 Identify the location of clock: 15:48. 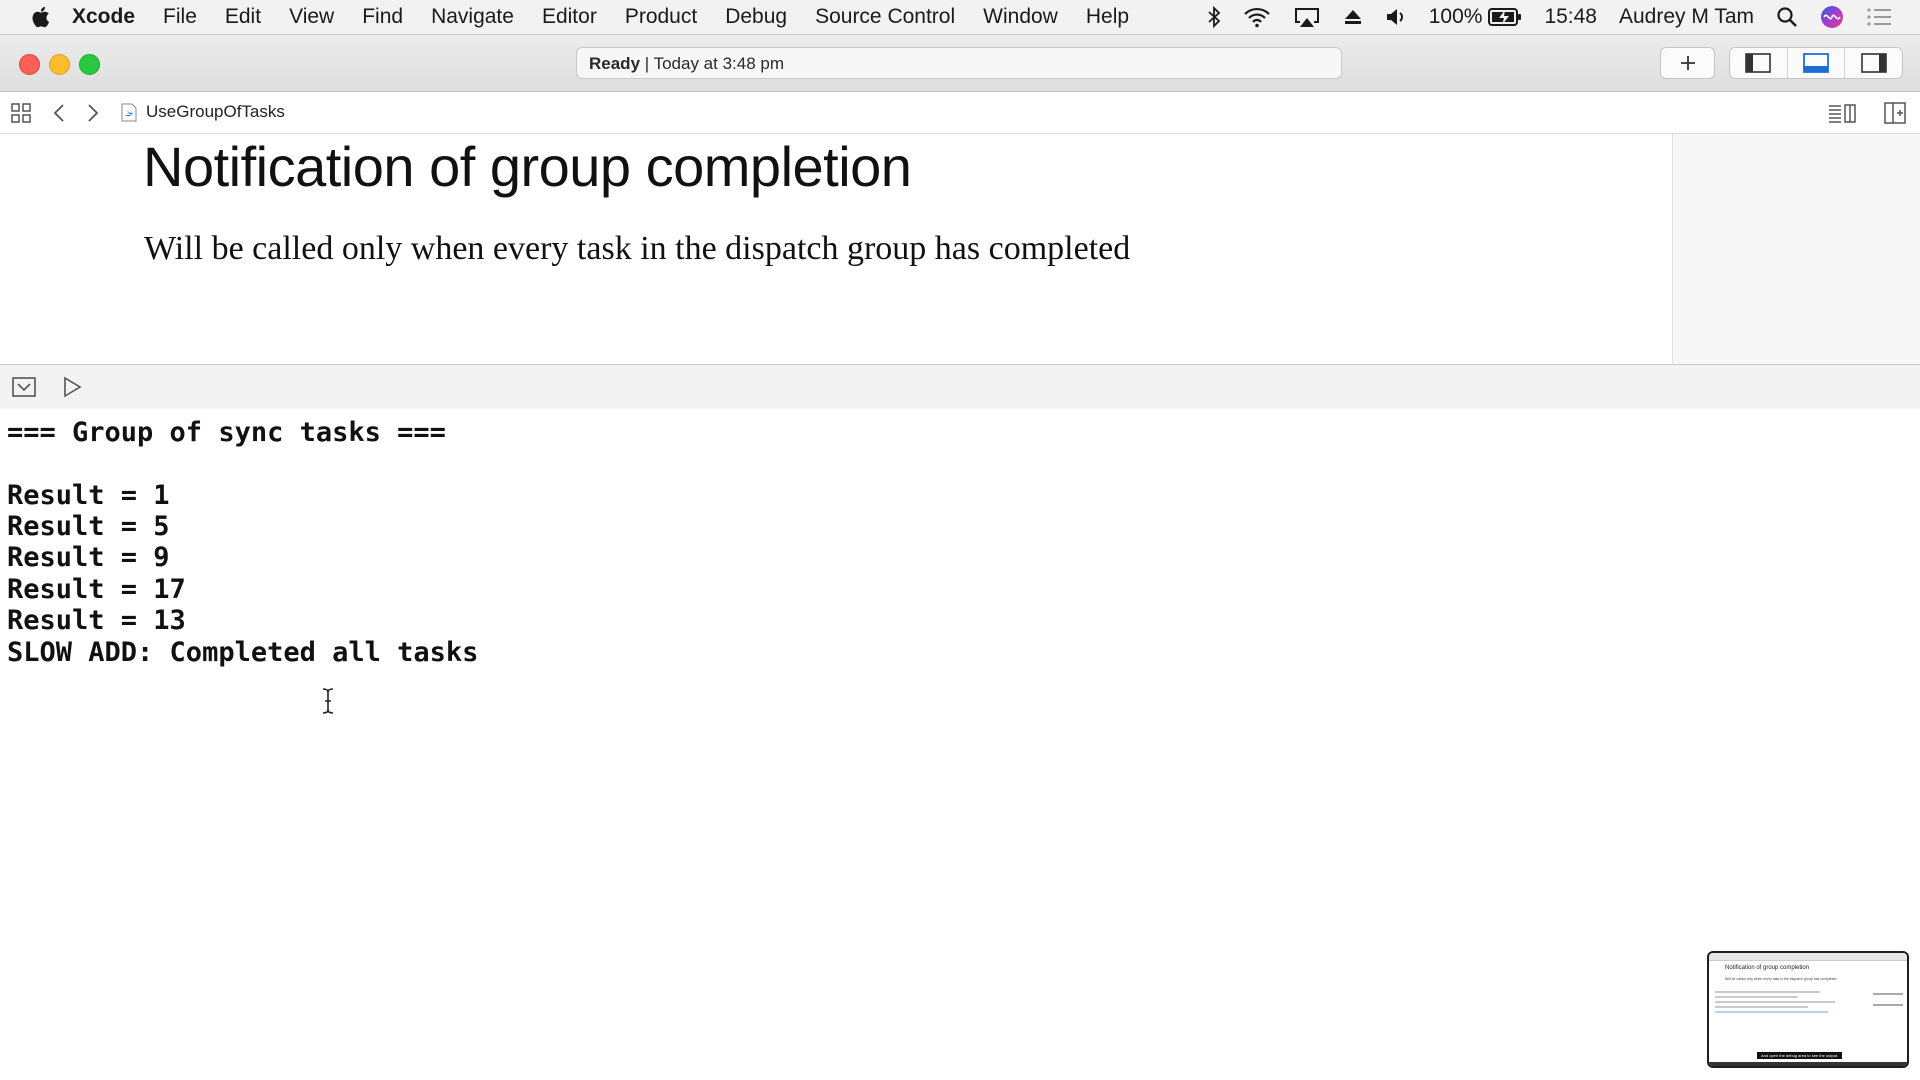
(1570, 17).